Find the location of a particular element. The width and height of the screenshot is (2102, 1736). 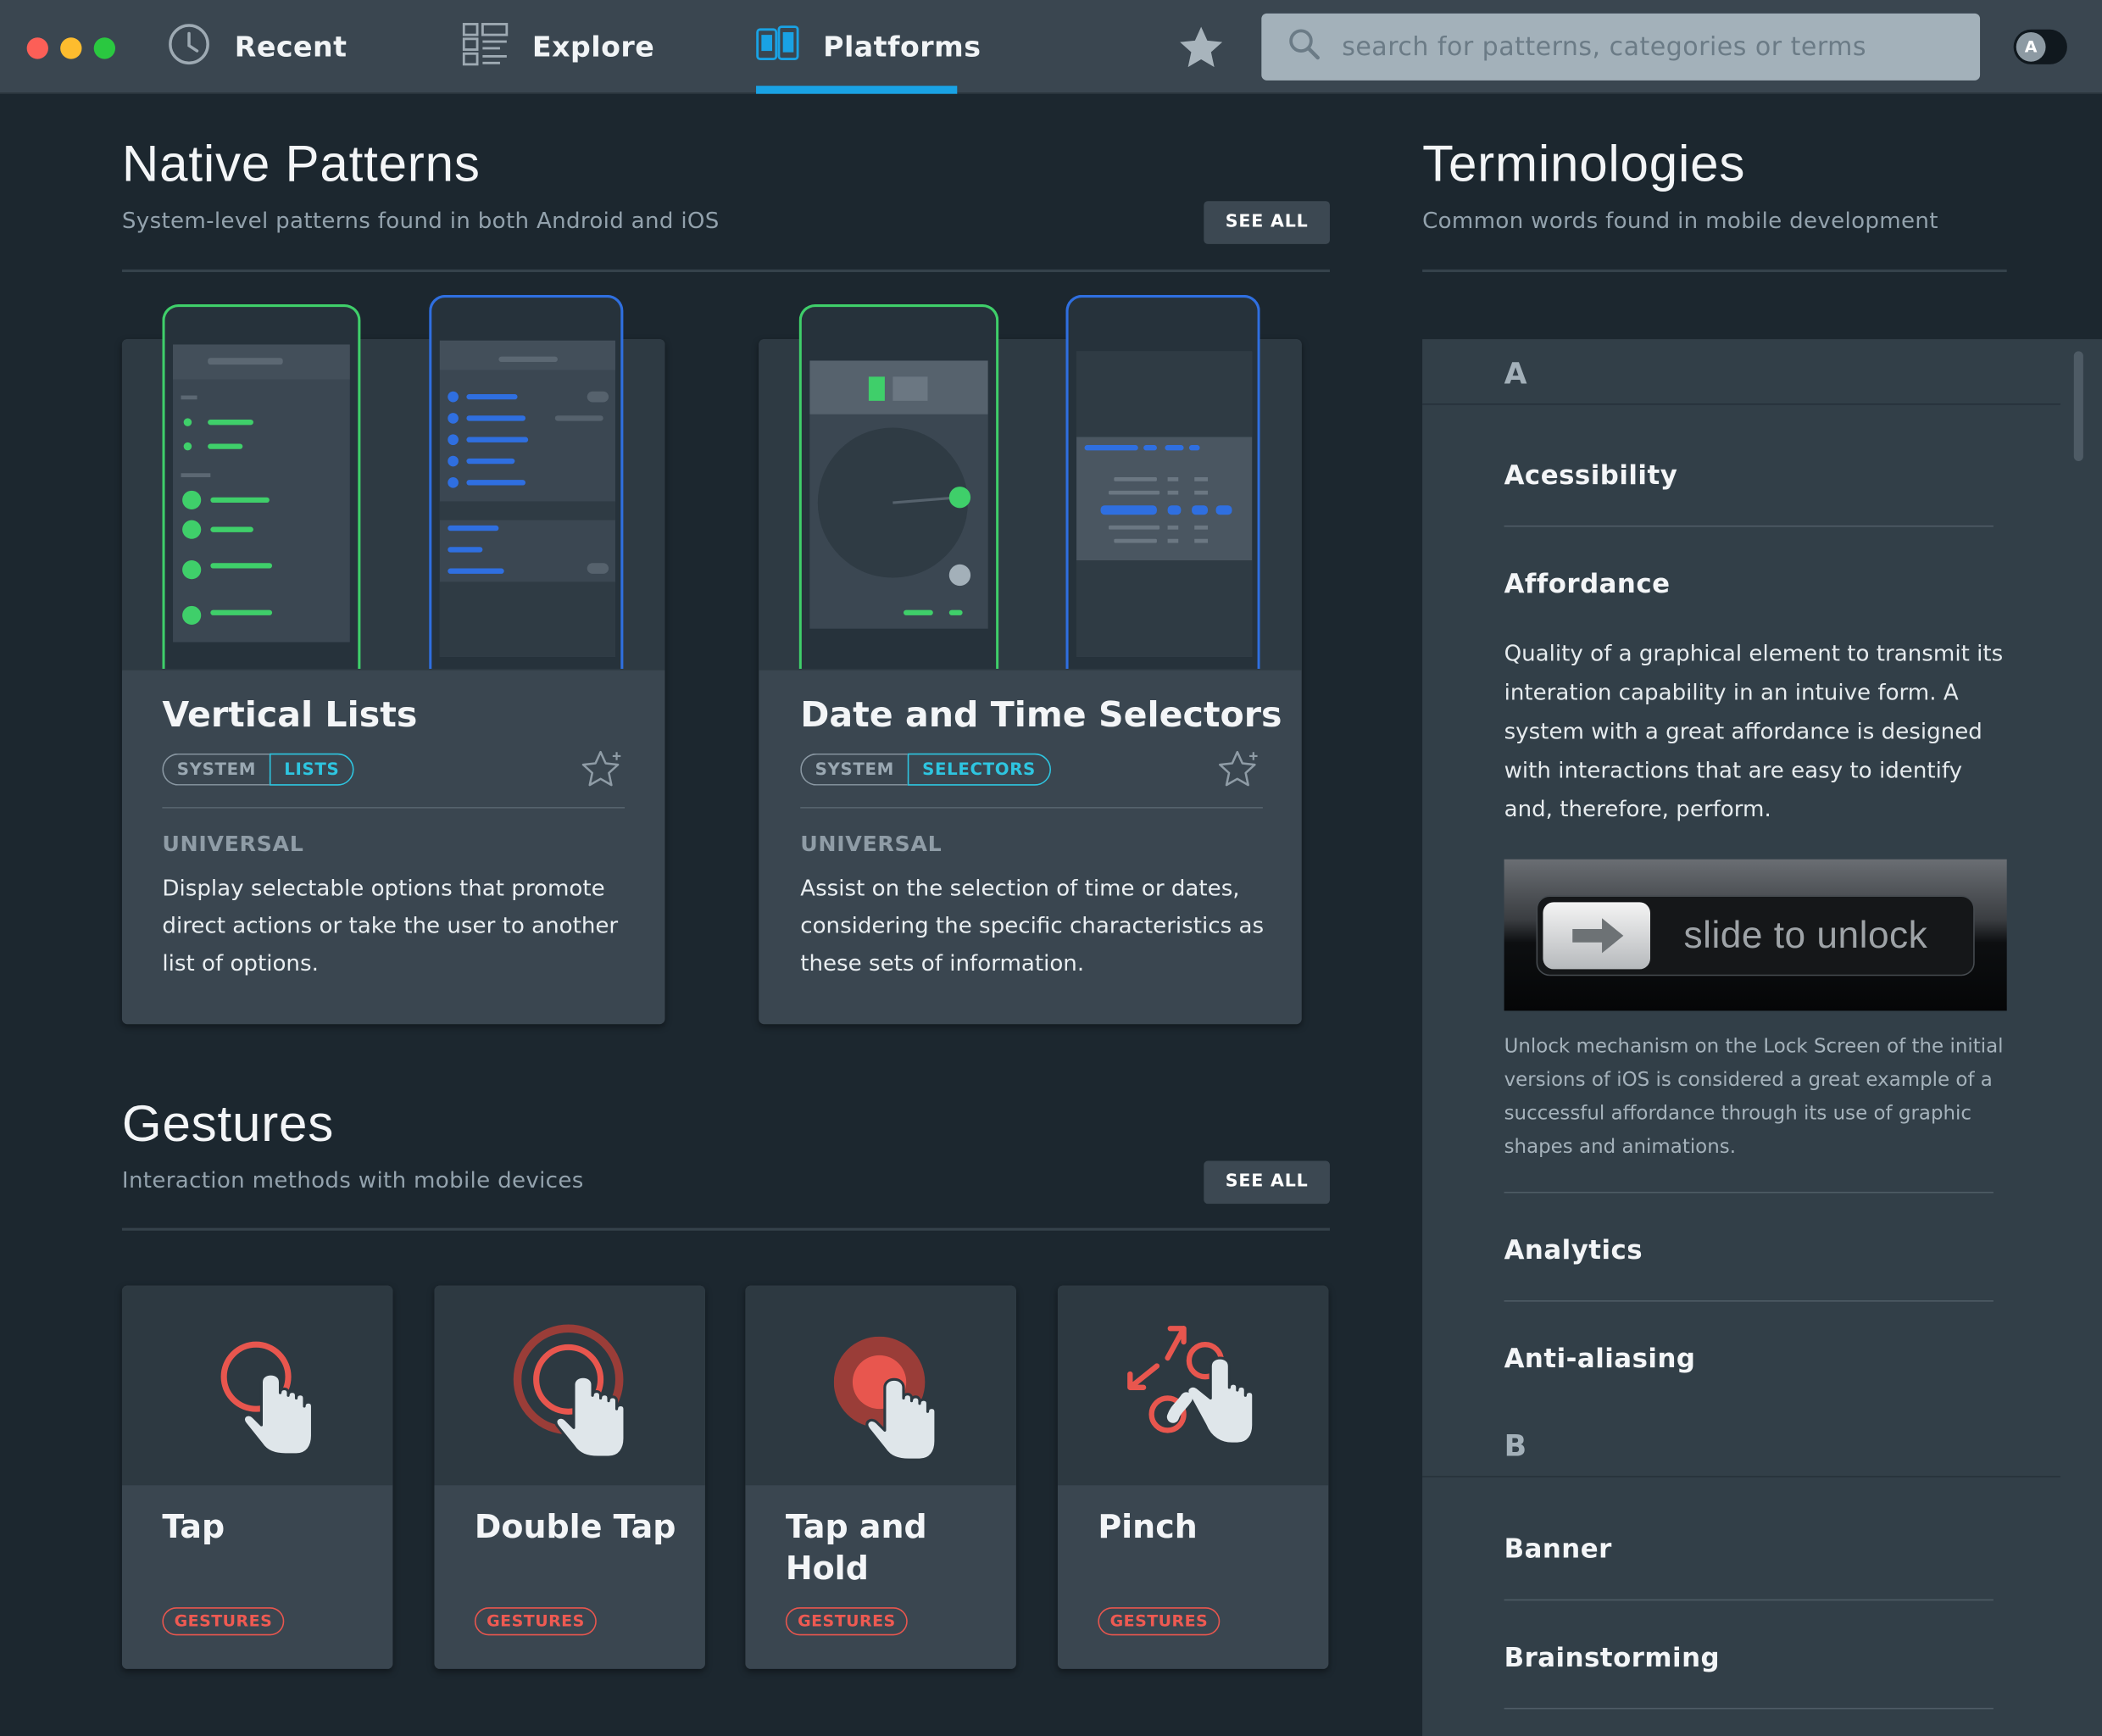

pattern-card-title: Date and Time Selectors is located at coordinates (1041, 716).